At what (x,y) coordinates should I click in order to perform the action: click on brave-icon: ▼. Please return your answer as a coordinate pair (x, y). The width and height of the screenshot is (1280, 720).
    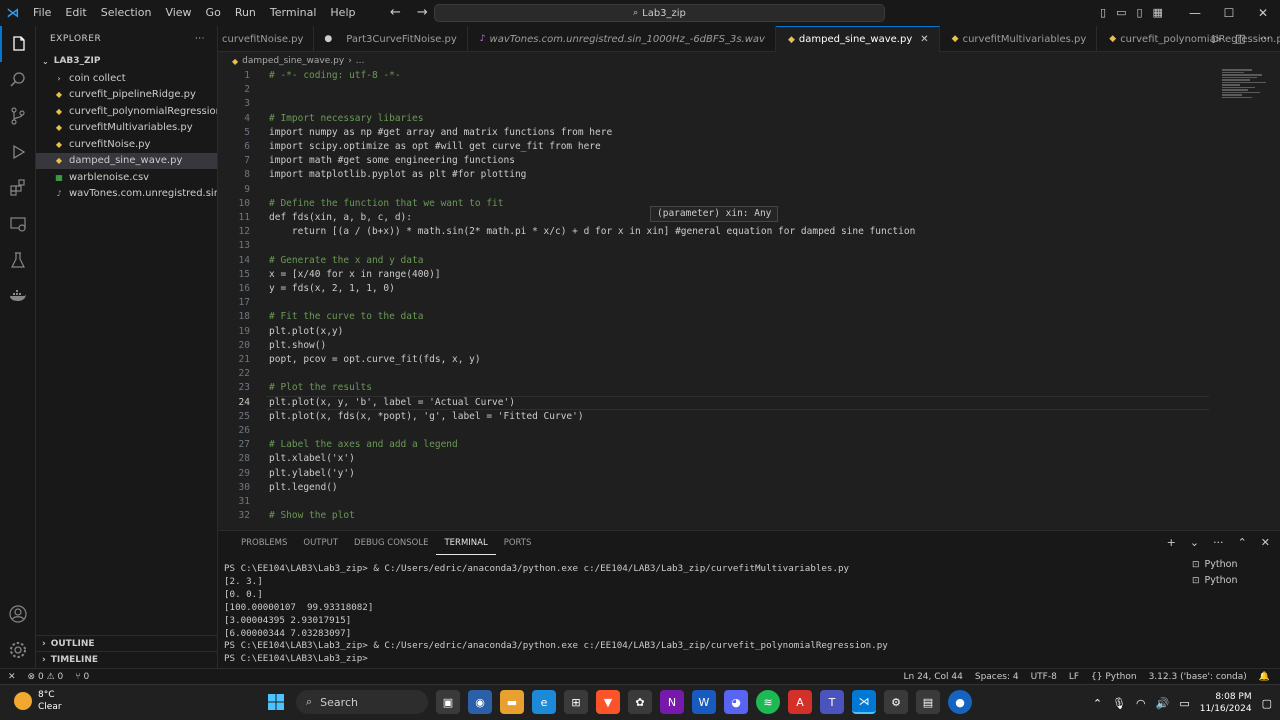
    Looking at the image, I should click on (608, 702).